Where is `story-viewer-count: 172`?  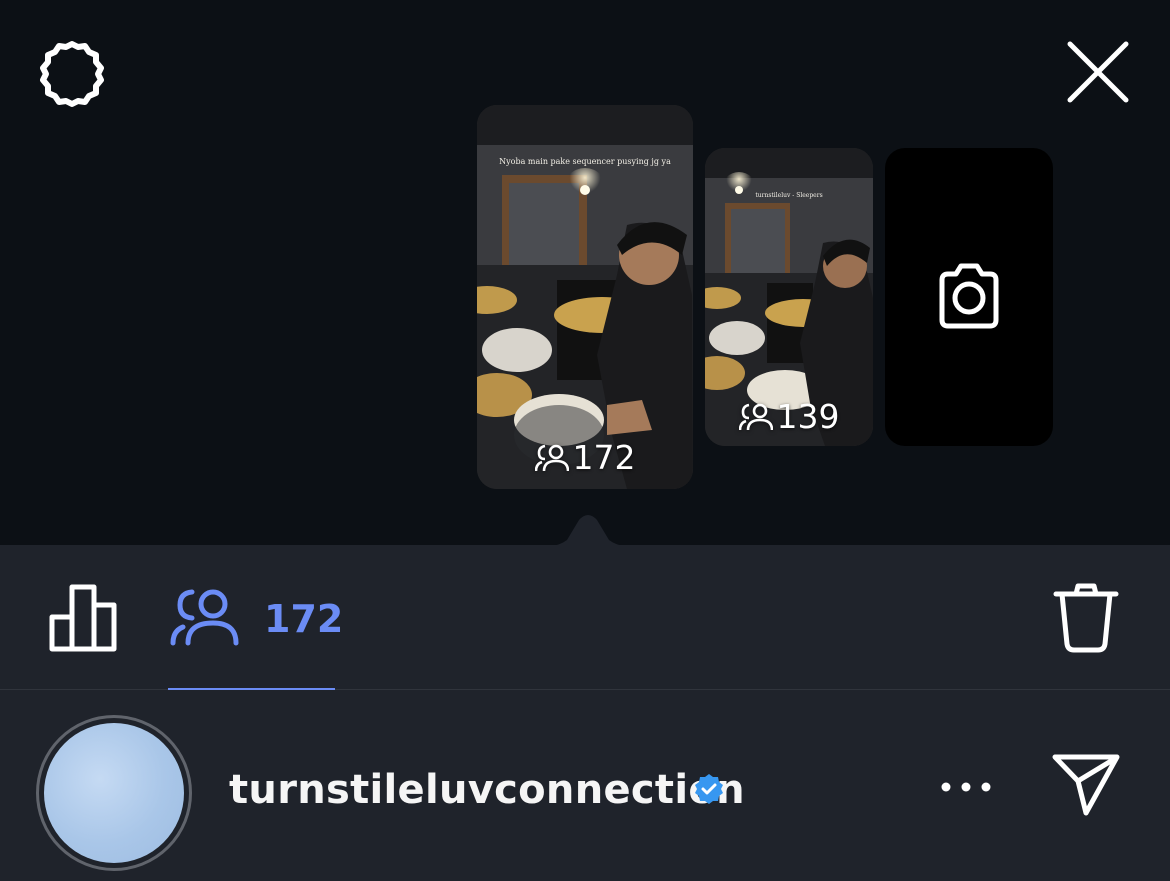 story-viewer-count: 172 is located at coordinates (585, 457).